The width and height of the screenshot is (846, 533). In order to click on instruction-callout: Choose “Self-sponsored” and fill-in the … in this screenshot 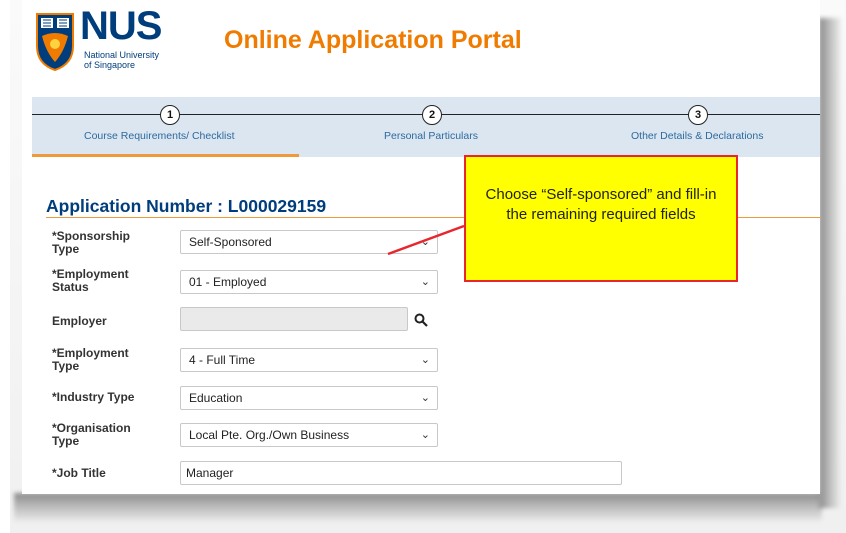, I will do `click(601, 218)`.